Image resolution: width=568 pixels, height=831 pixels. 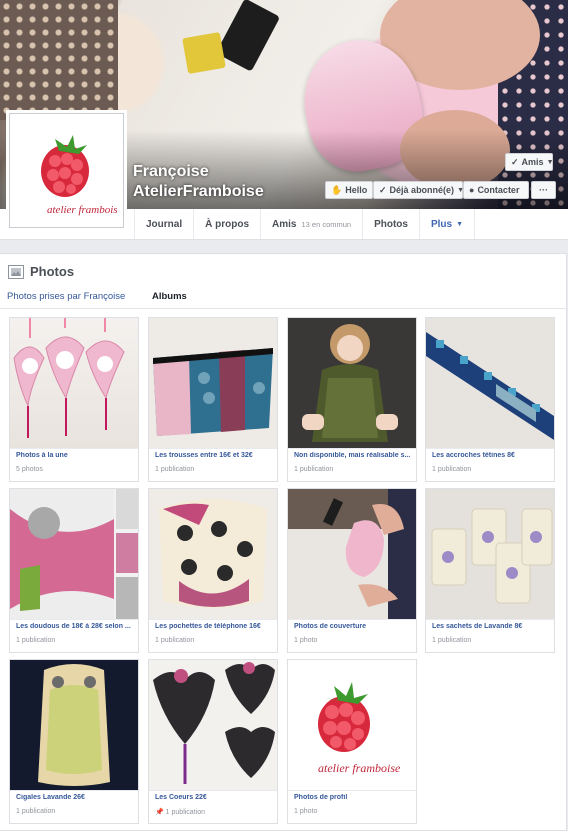 I want to click on subtab-albums: Albums, so click(x=169, y=296).